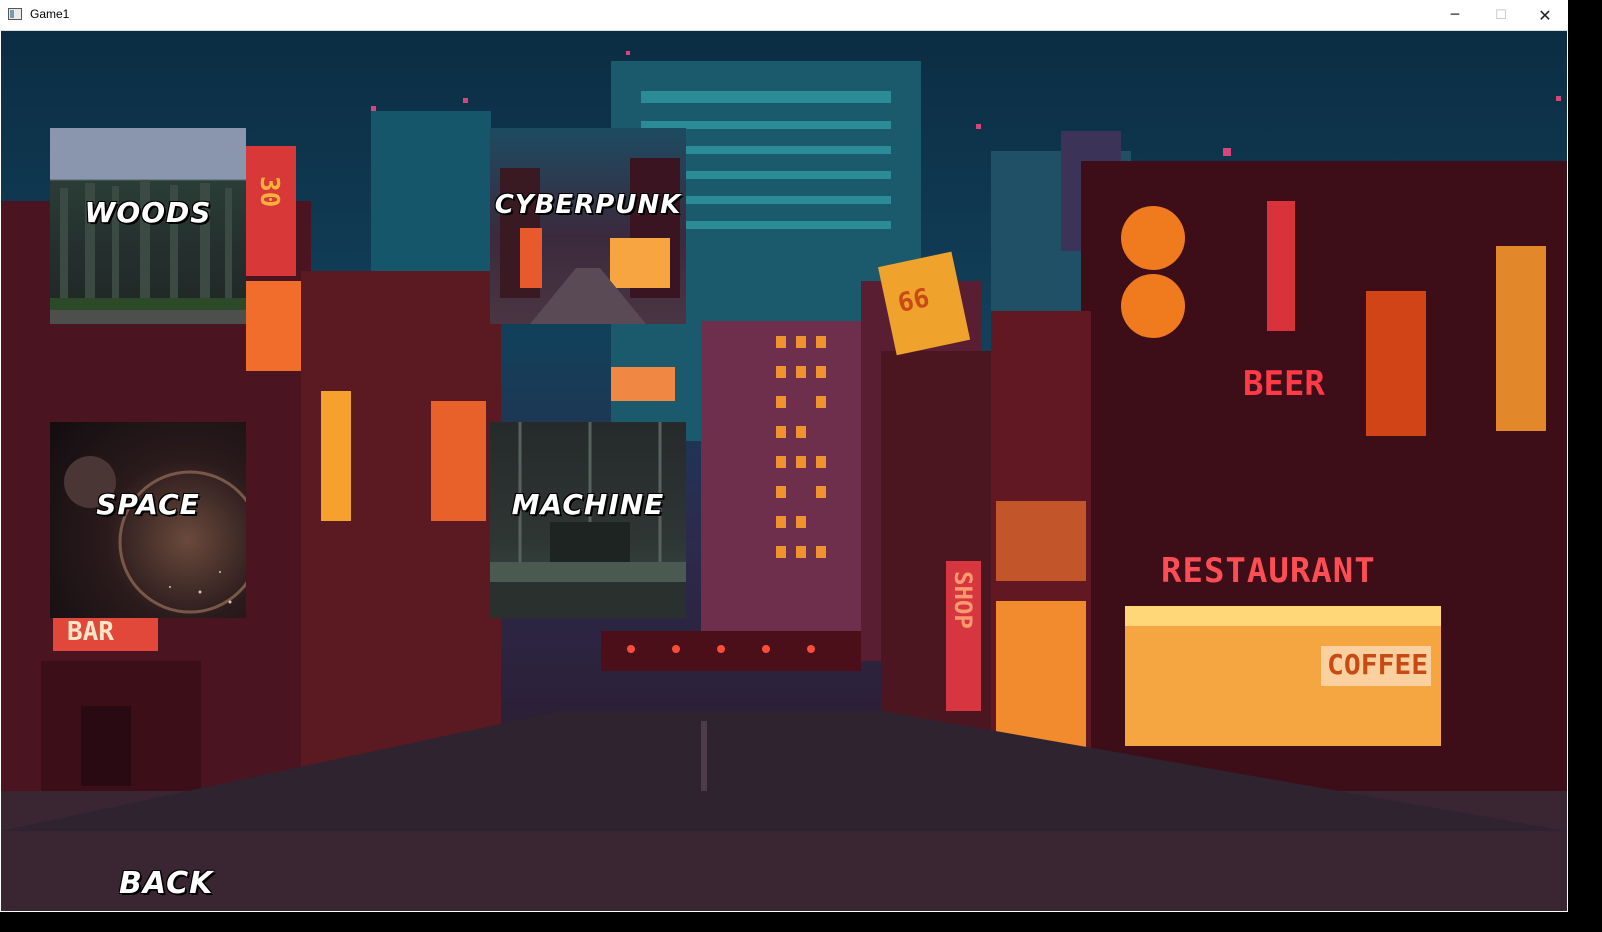  What do you see at coordinates (963, 600) in the screenshot?
I see `sign-shop: SHOP` at bounding box center [963, 600].